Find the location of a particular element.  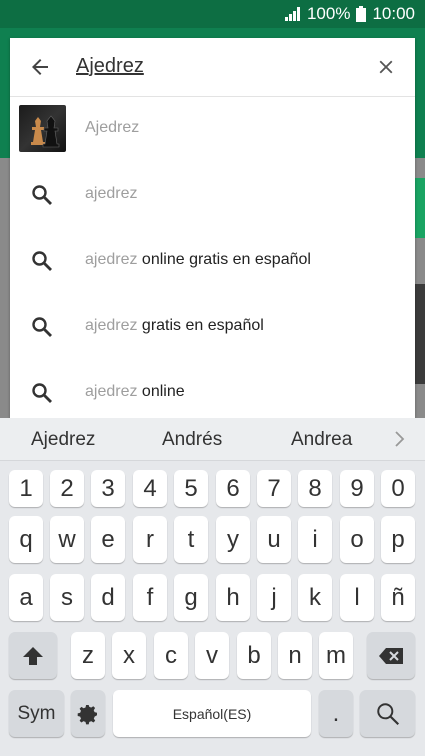

gear-icon is located at coordinates (87, 714).